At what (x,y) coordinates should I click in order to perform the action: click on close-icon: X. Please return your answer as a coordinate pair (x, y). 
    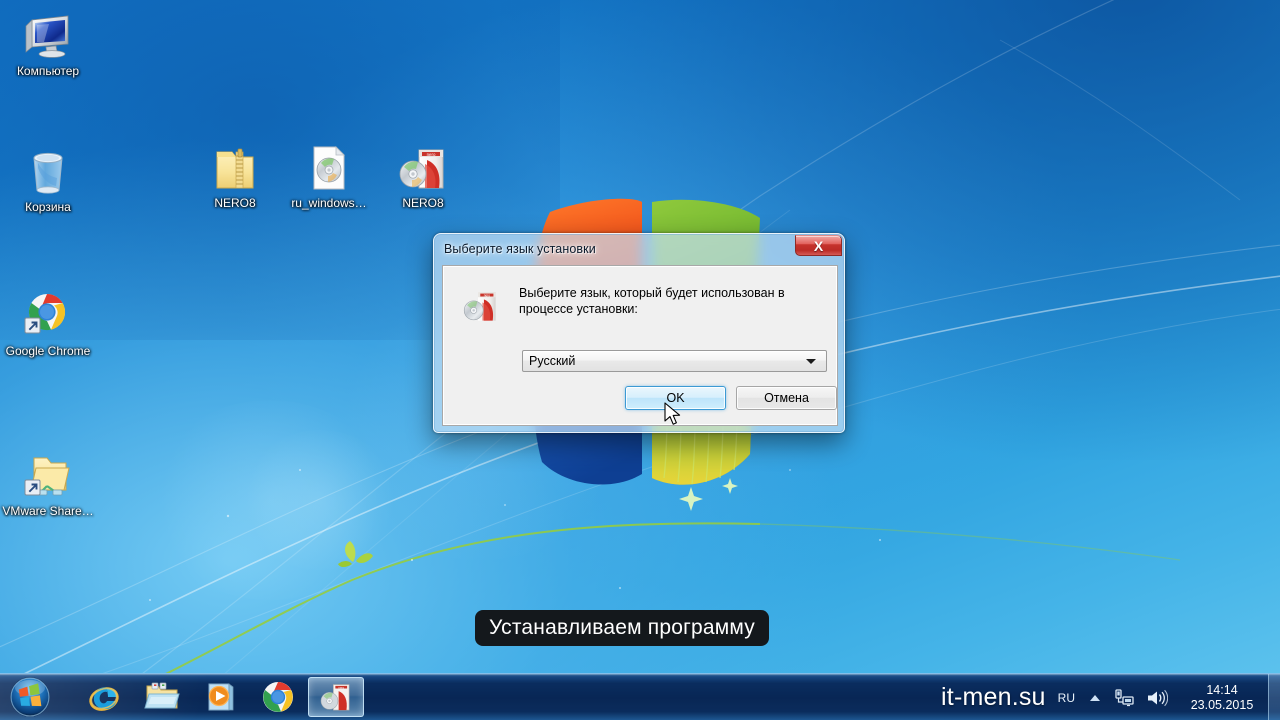
    Looking at the image, I should click on (818, 245).